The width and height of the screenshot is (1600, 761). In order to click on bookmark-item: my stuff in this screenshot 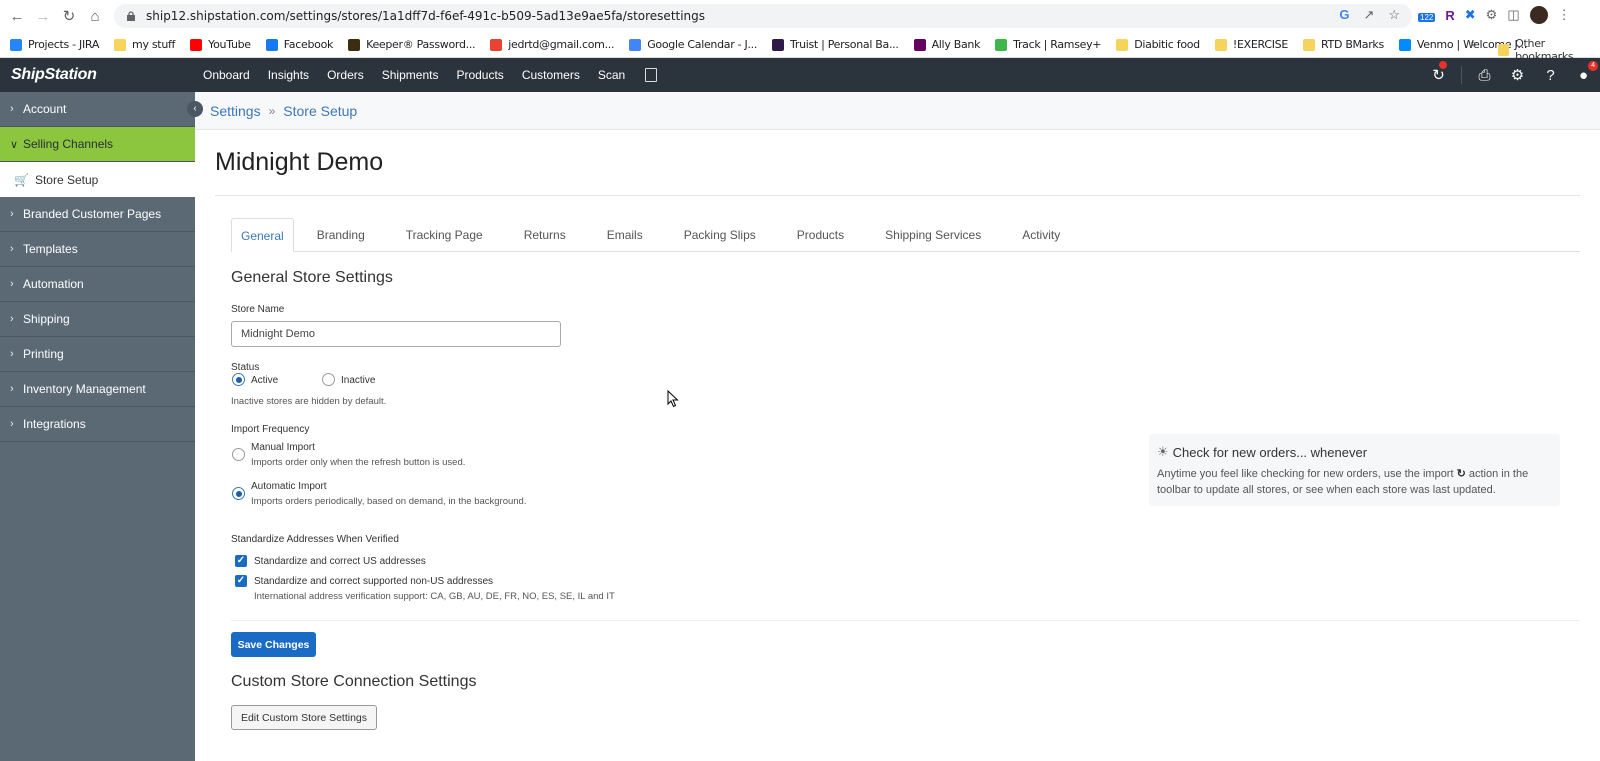, I will do `click(144, 44)`.